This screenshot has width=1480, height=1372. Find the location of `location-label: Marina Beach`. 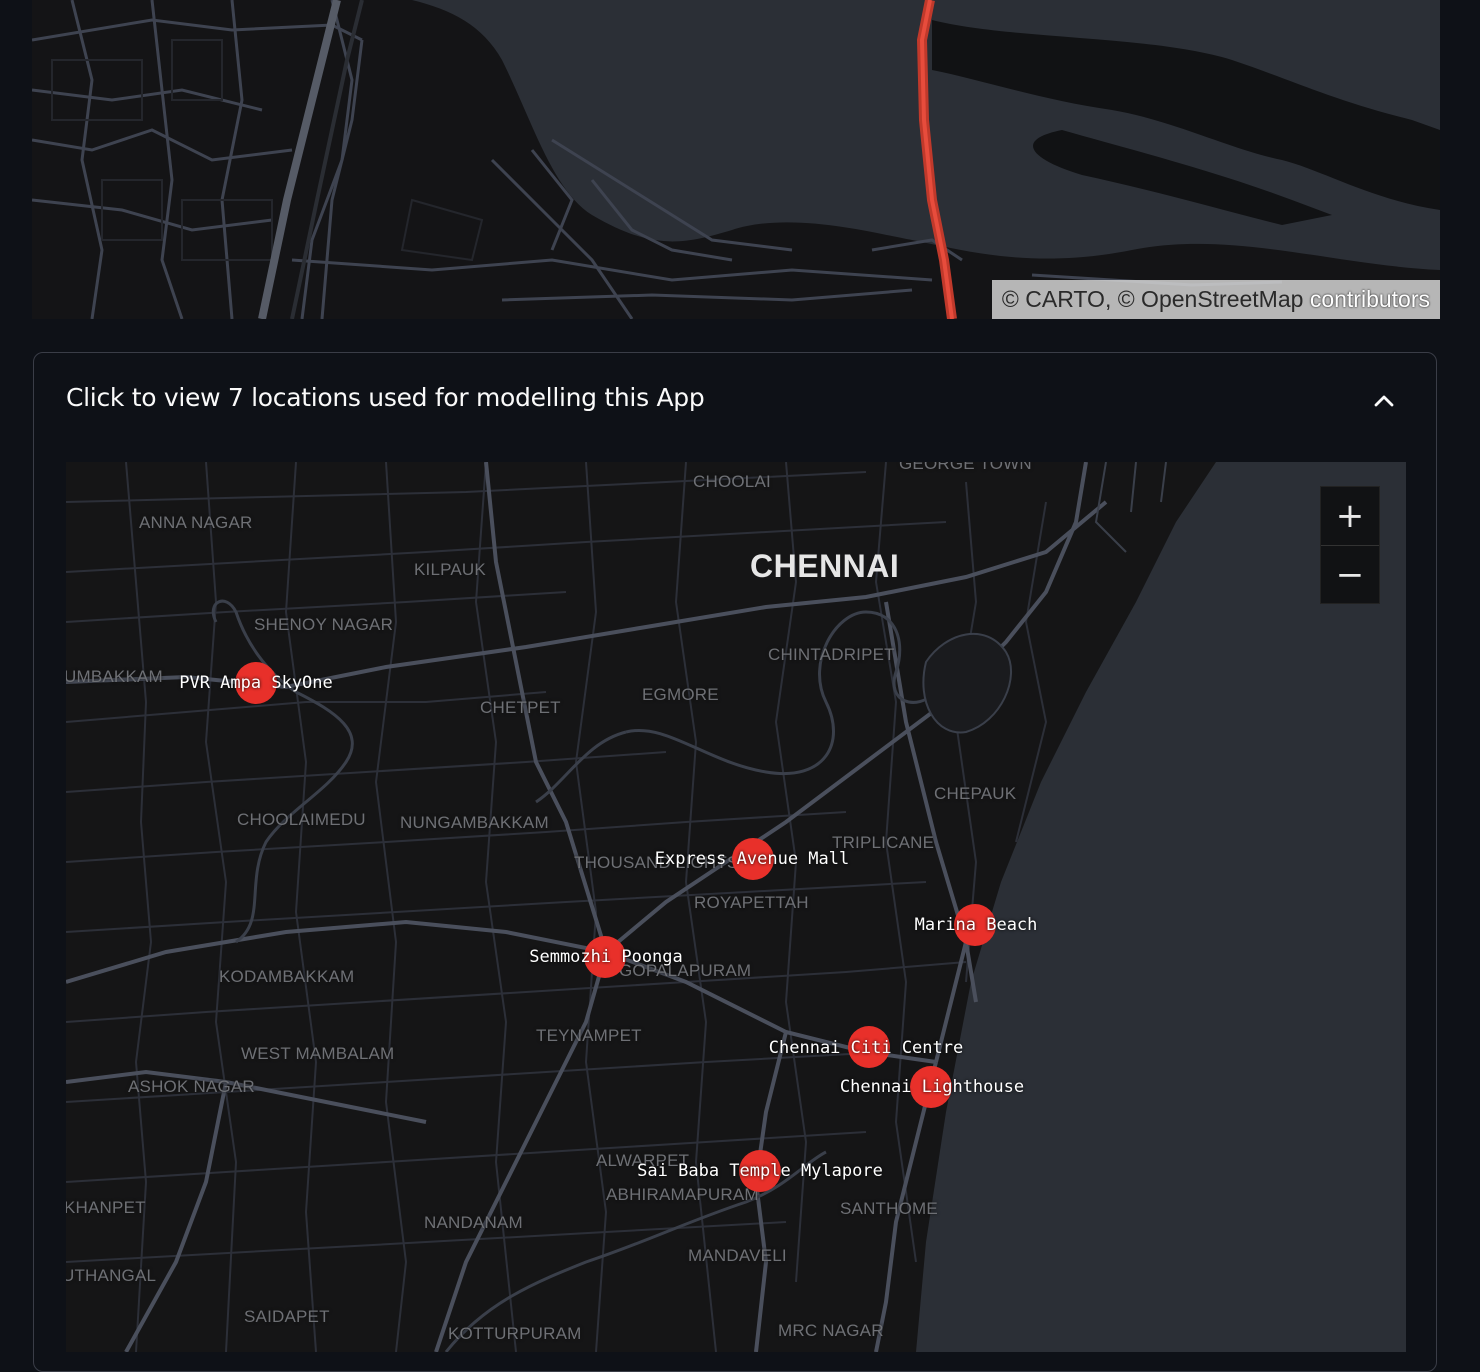

location-label: Marina Beach is located at coordinates (976, 925).